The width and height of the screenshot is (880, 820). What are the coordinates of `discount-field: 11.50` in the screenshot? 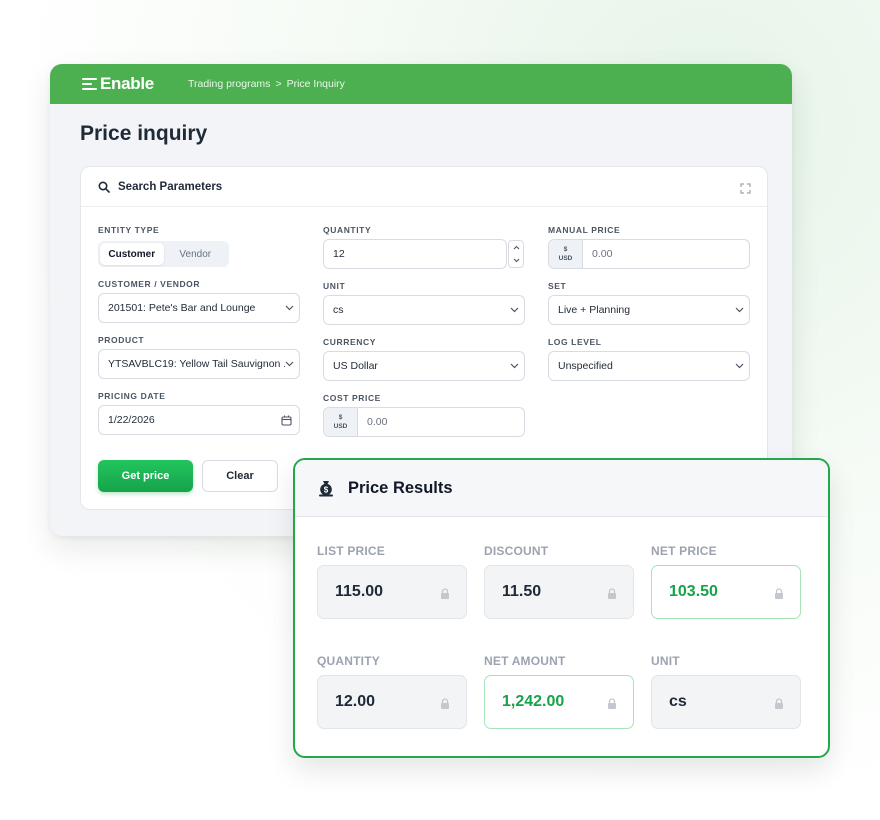 It's located at (559, 592).